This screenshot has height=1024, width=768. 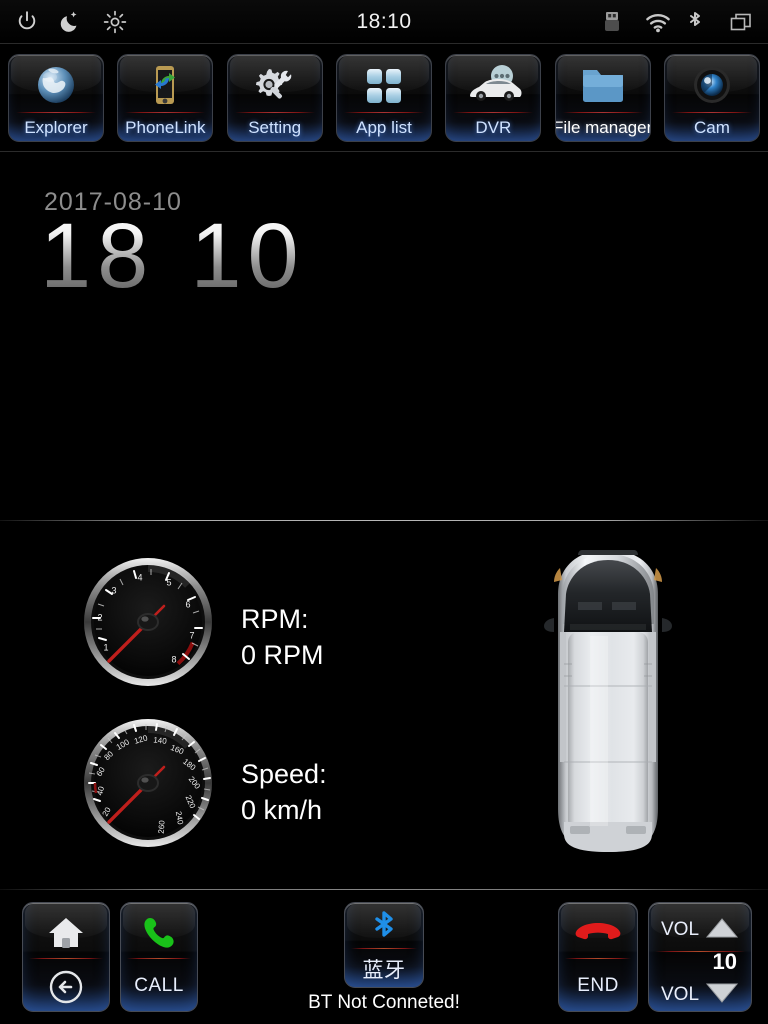 What do you see at coordinates (139, 577) in the screenshot?
I see `svg-text: 4` at bounding box center [139, 577].